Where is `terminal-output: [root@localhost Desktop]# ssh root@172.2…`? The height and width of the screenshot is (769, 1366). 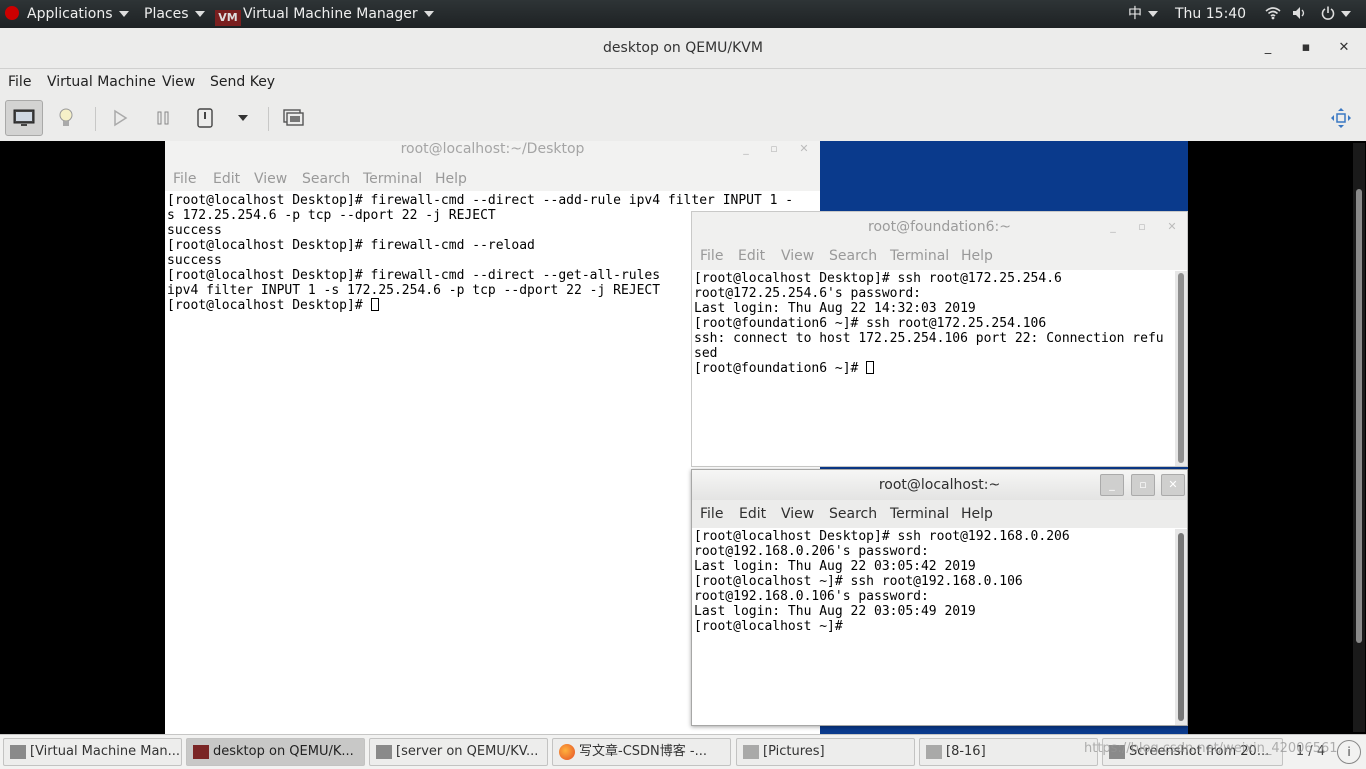 terminal-output: [root@localhost Desktop]# ssh root@172.2… is located at coordinates (929, 323).